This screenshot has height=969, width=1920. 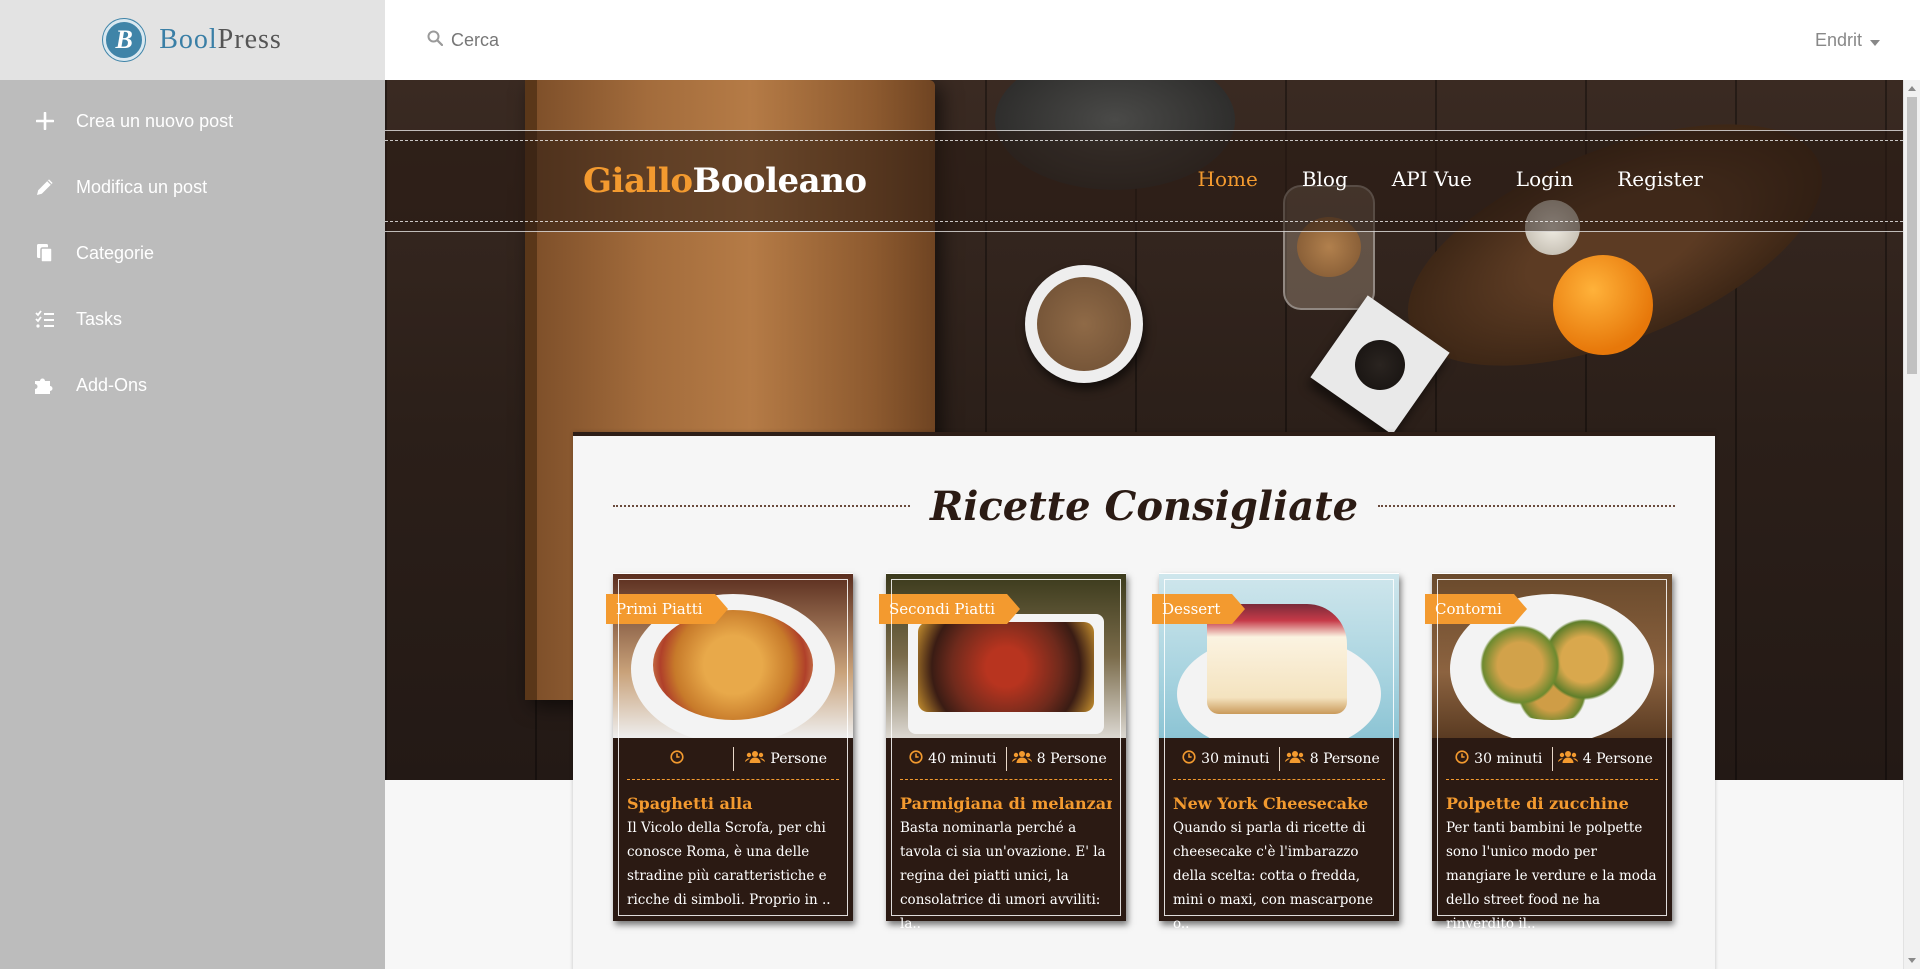 What do you see at coordinates (220, 39) in the screenshot?
I see `brand-name: BoolPress` at bounding box center [220, 39].